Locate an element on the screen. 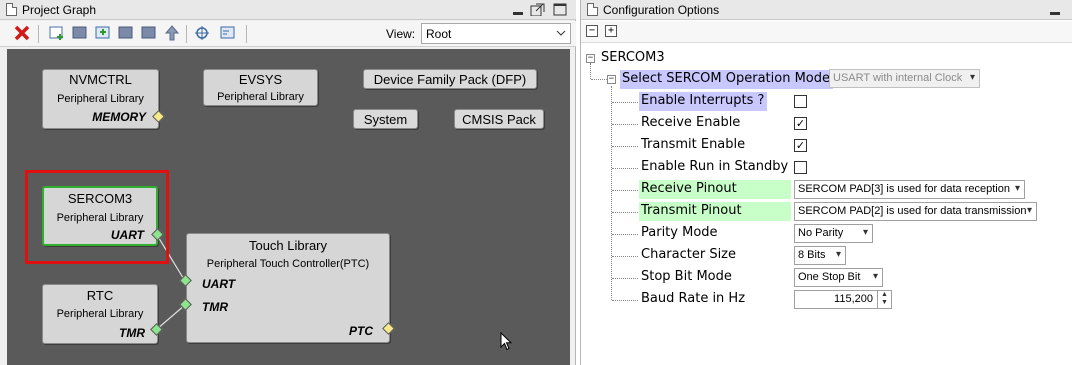 The width and height of the screenshot is (1072, 365). new-node-icon is located at coordinates (57, 33).